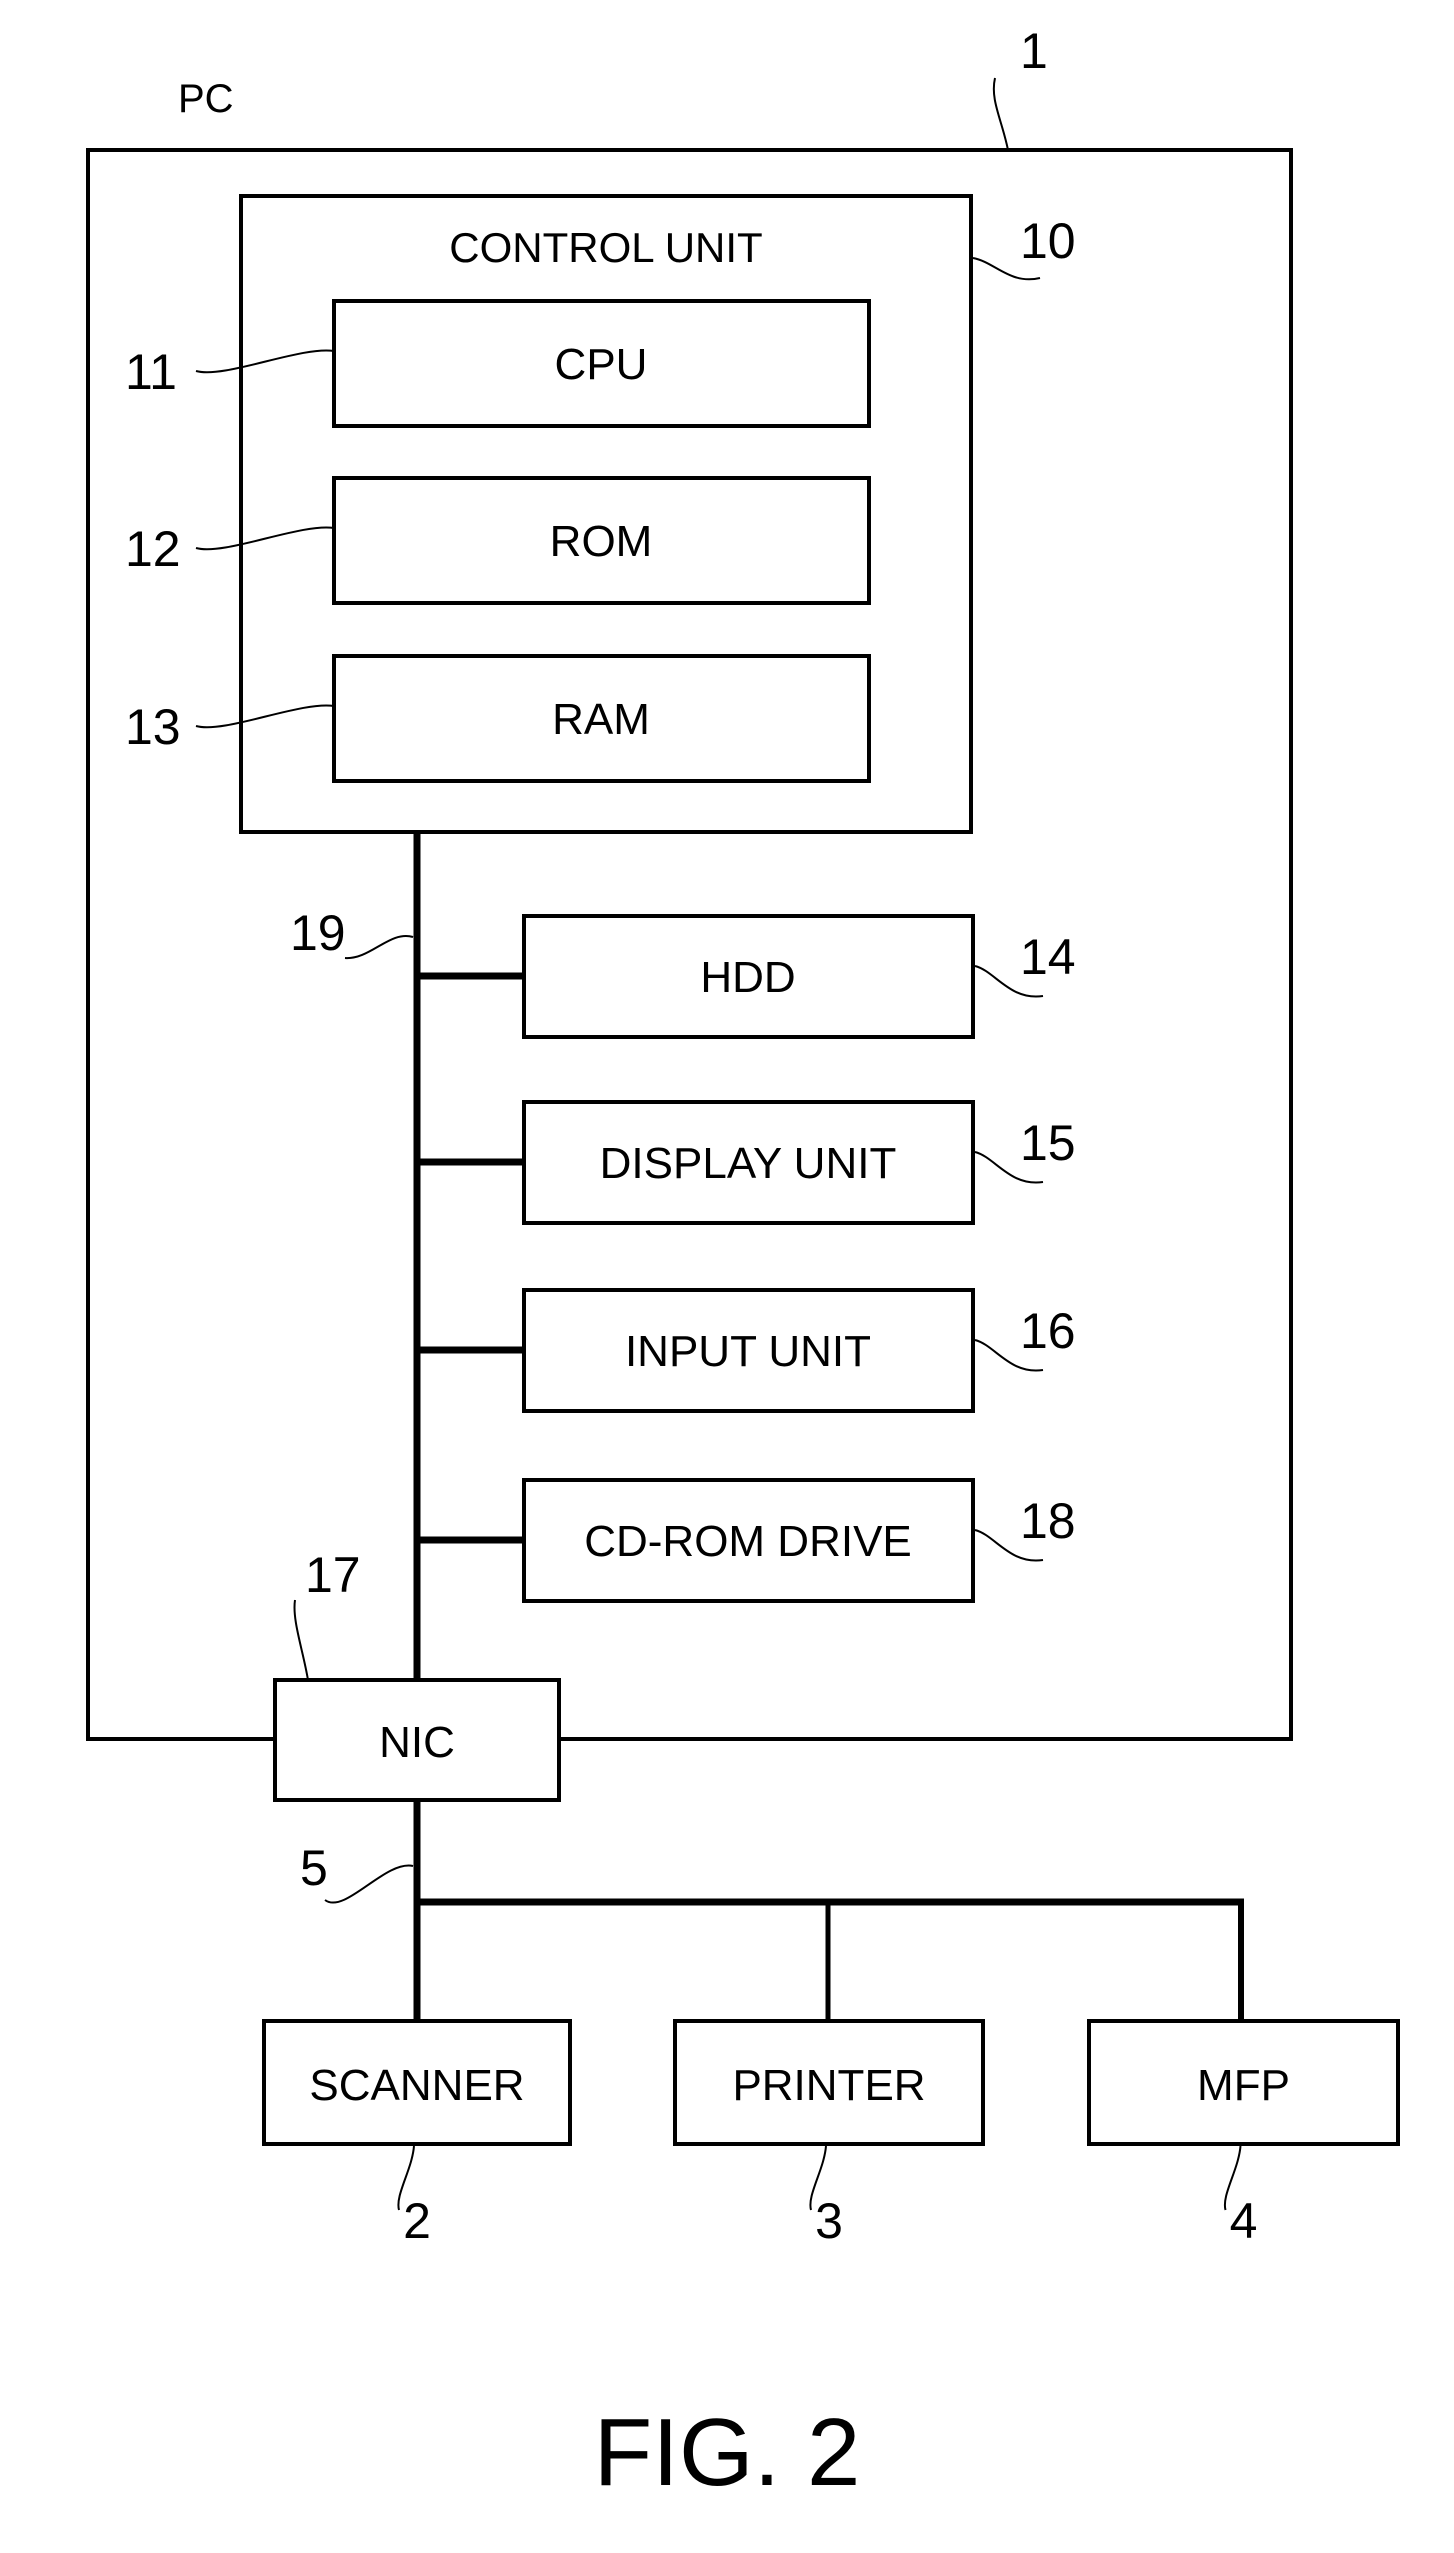 The height and width of the screenshot is (2553, 1454). I want to click on nic-label: NIC, so click(417, 1742).